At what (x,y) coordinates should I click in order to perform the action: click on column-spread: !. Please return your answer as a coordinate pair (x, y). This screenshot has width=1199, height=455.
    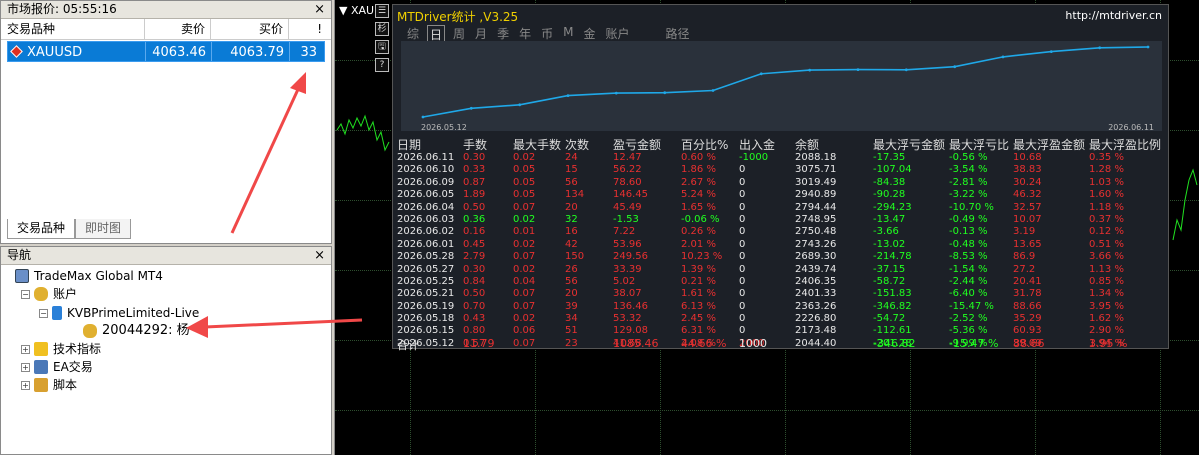
    Looking at the image, I should click on (308, 29).